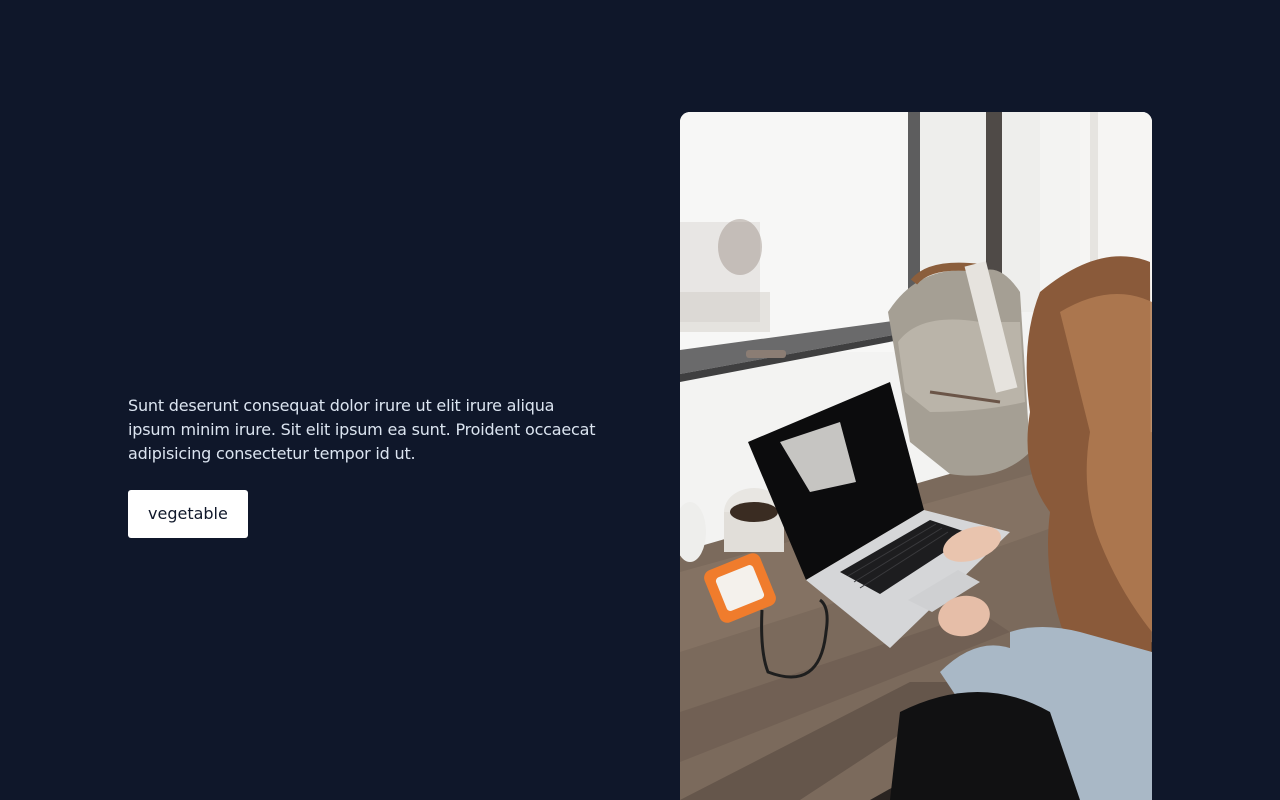 The width and height of the screenshot is (1280, 800). What do you see at coordinates (188, 514) in the screenshot?
I see `vegetable-button: vegetable` at bounding box center [188, 514].